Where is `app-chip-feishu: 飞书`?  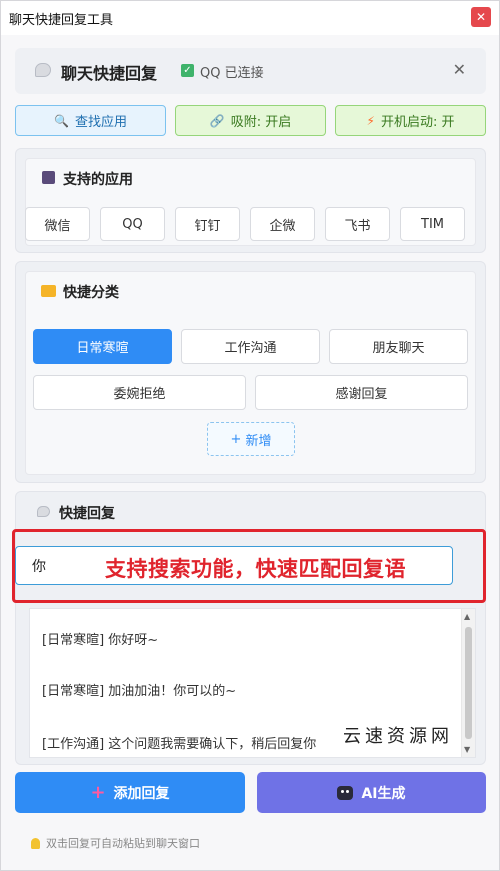
app-chip-feishu: 飞书 is located at coordinates (357, 224).